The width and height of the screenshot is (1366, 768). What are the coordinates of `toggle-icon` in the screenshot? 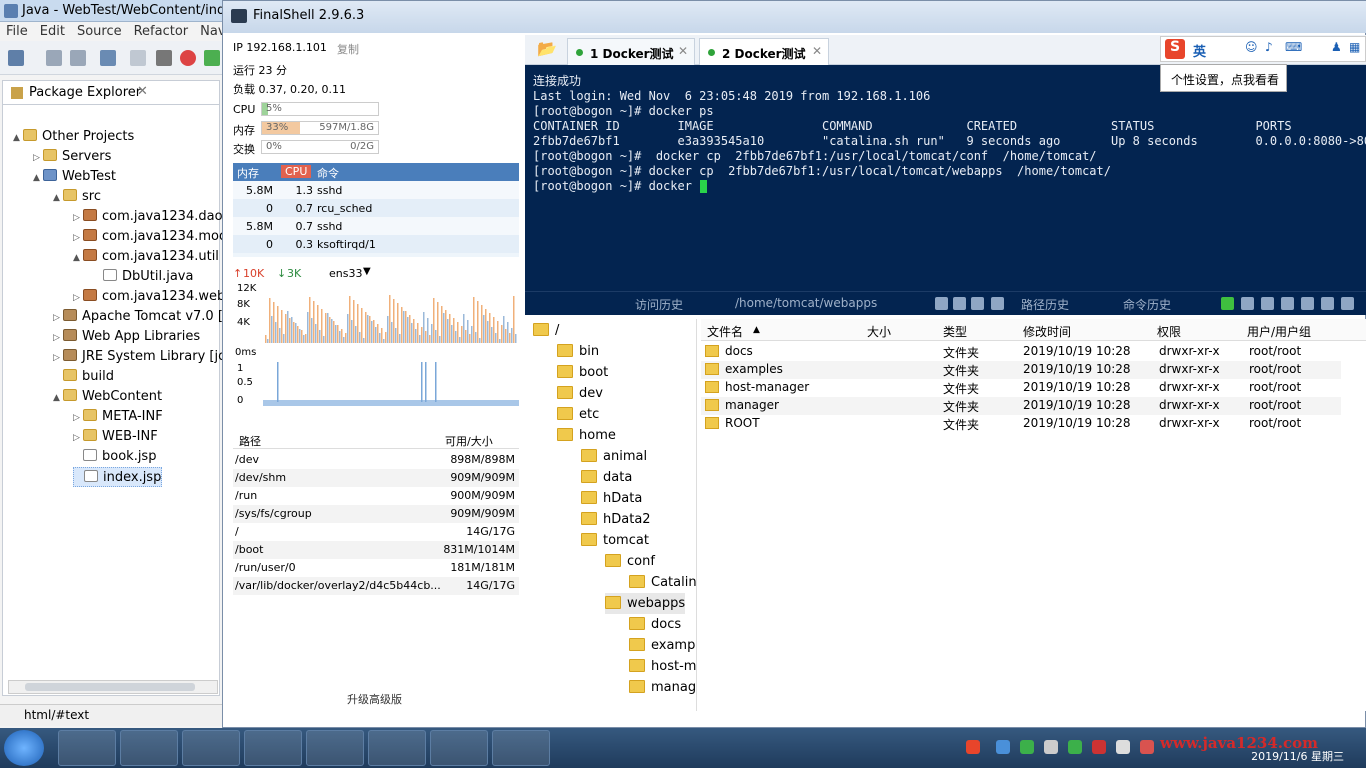 It's located at (138, 58).